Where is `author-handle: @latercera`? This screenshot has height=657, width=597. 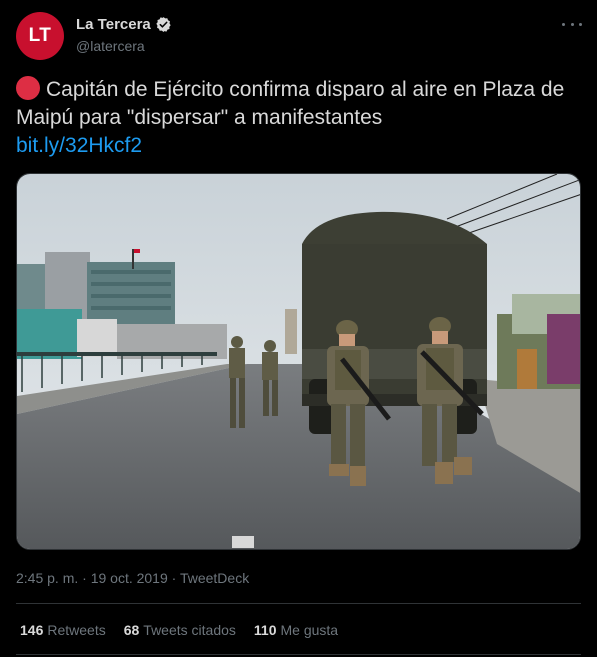
author-handle: @latercera is located at coordinates (110, 46).